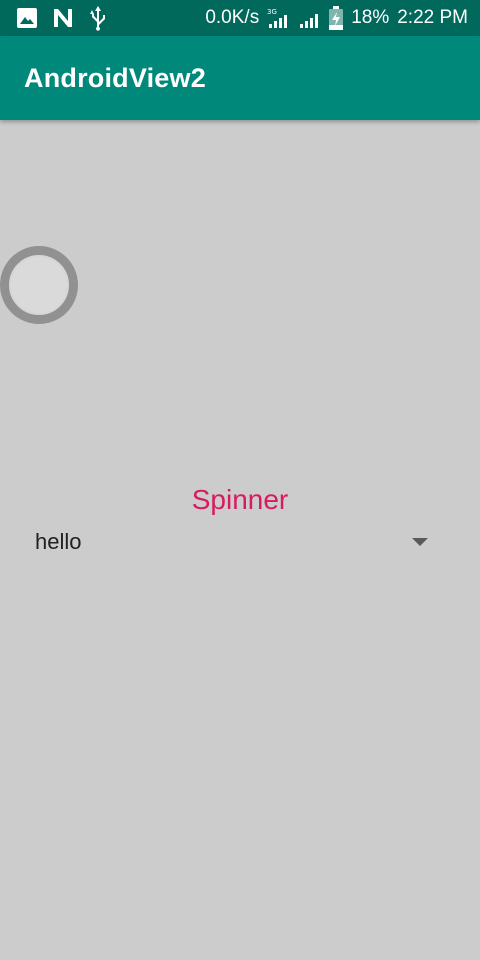 This screenshot has width=480, height=960. What do you see at coordinates (279, 18) in the screenshot?
I see `signal-3g-icon: 3G` at bounding box center [279, 18].